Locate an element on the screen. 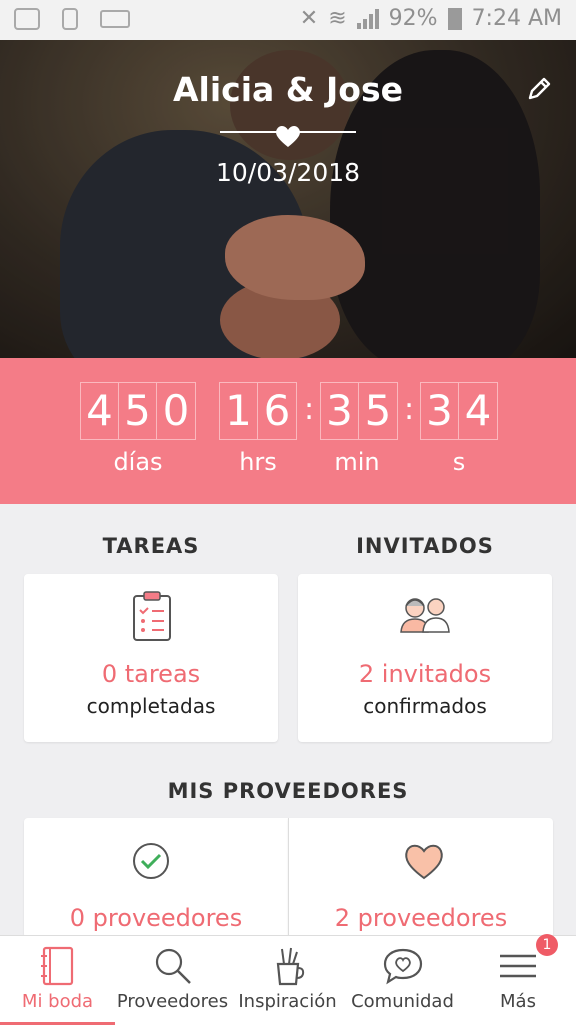  battery-percent: 92% is located at coordinates (413, 18).